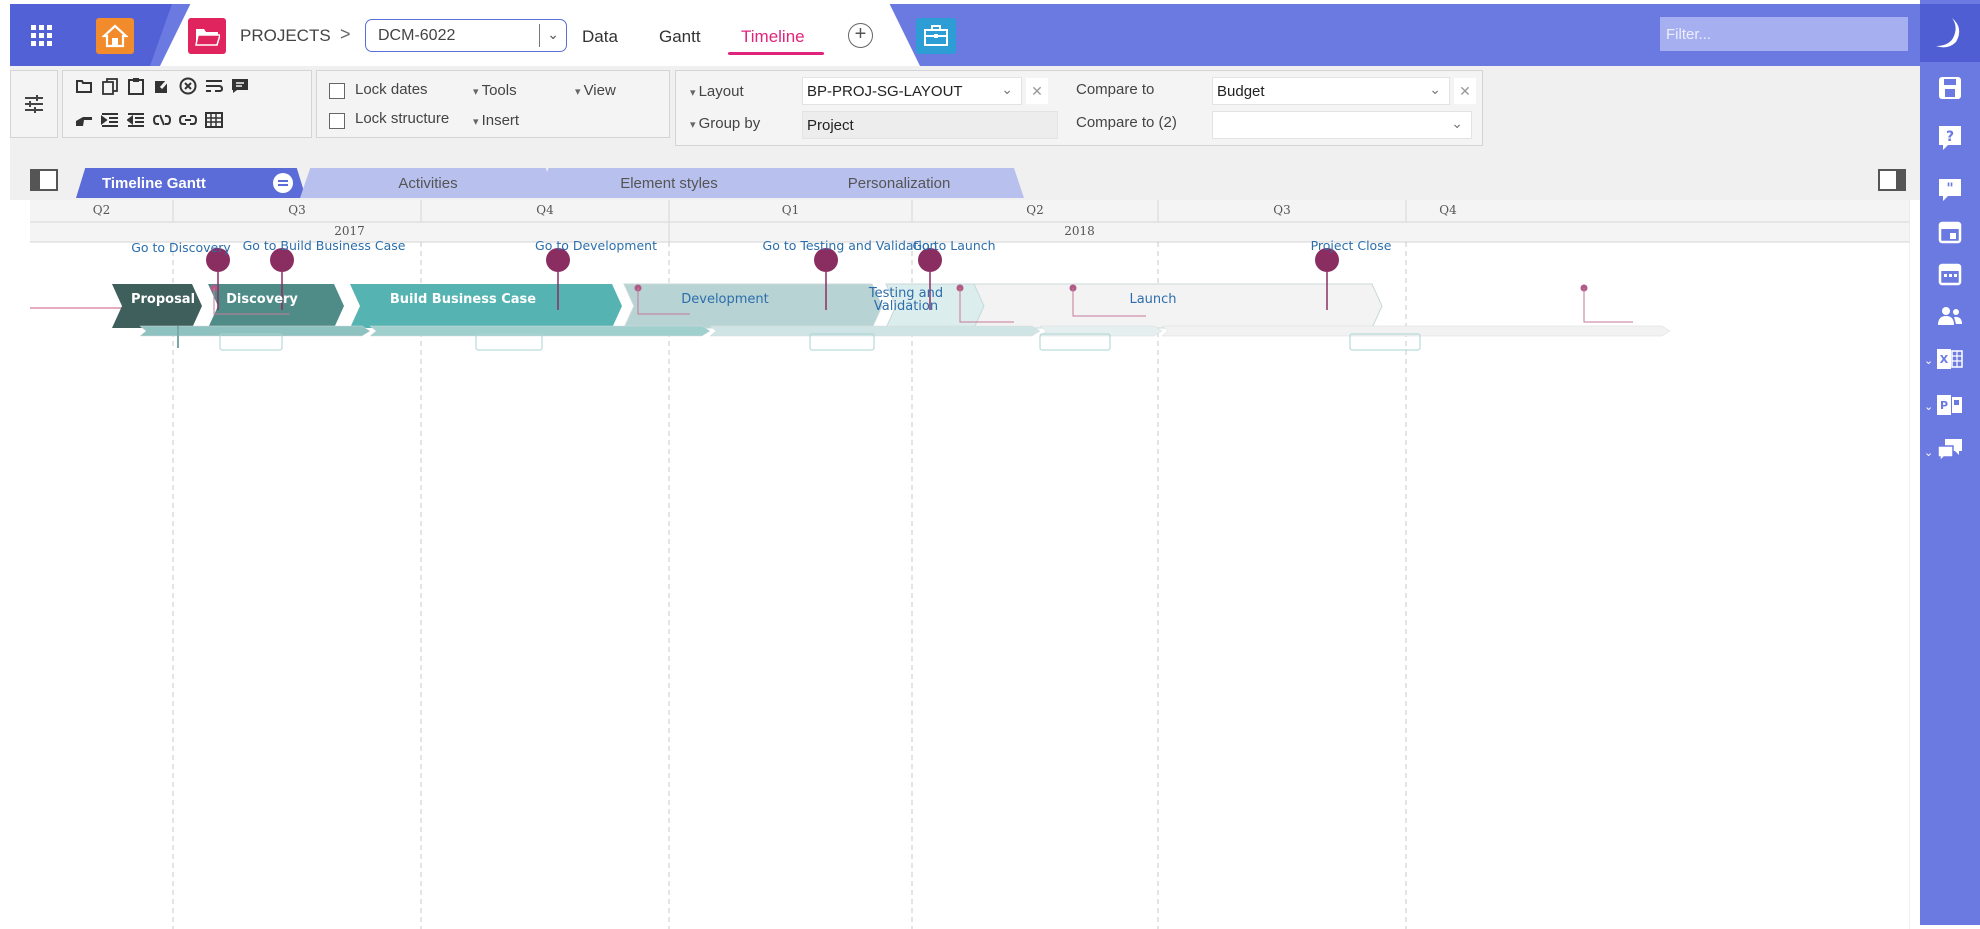  I want to click on subtab-timeline-gantt: Timeline Gantt, so click(191, 183).